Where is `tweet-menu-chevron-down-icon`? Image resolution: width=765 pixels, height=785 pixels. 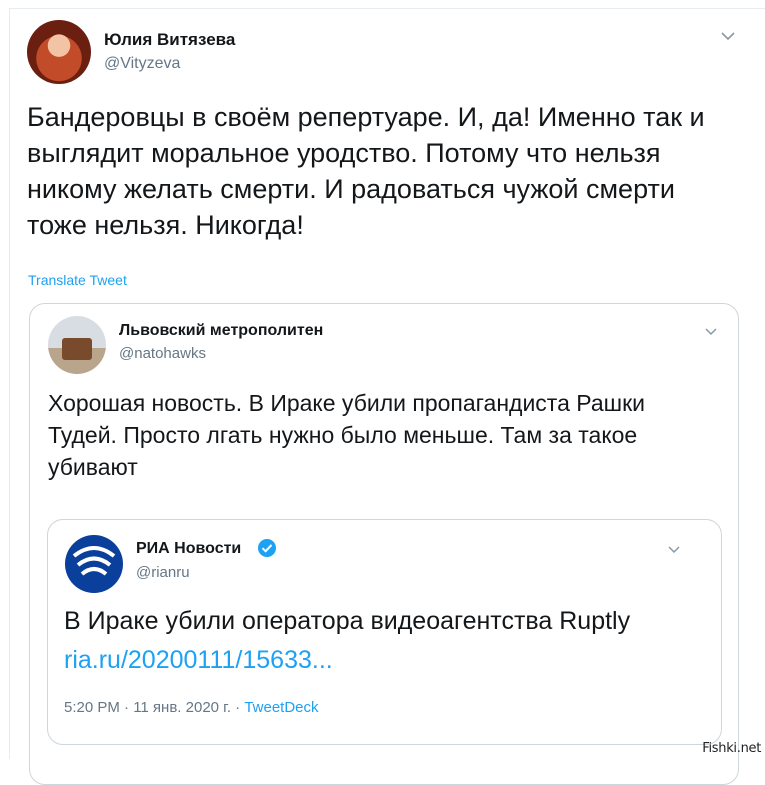
tweet-menu-chevron-down-icon is located at coordinates (728, 36).